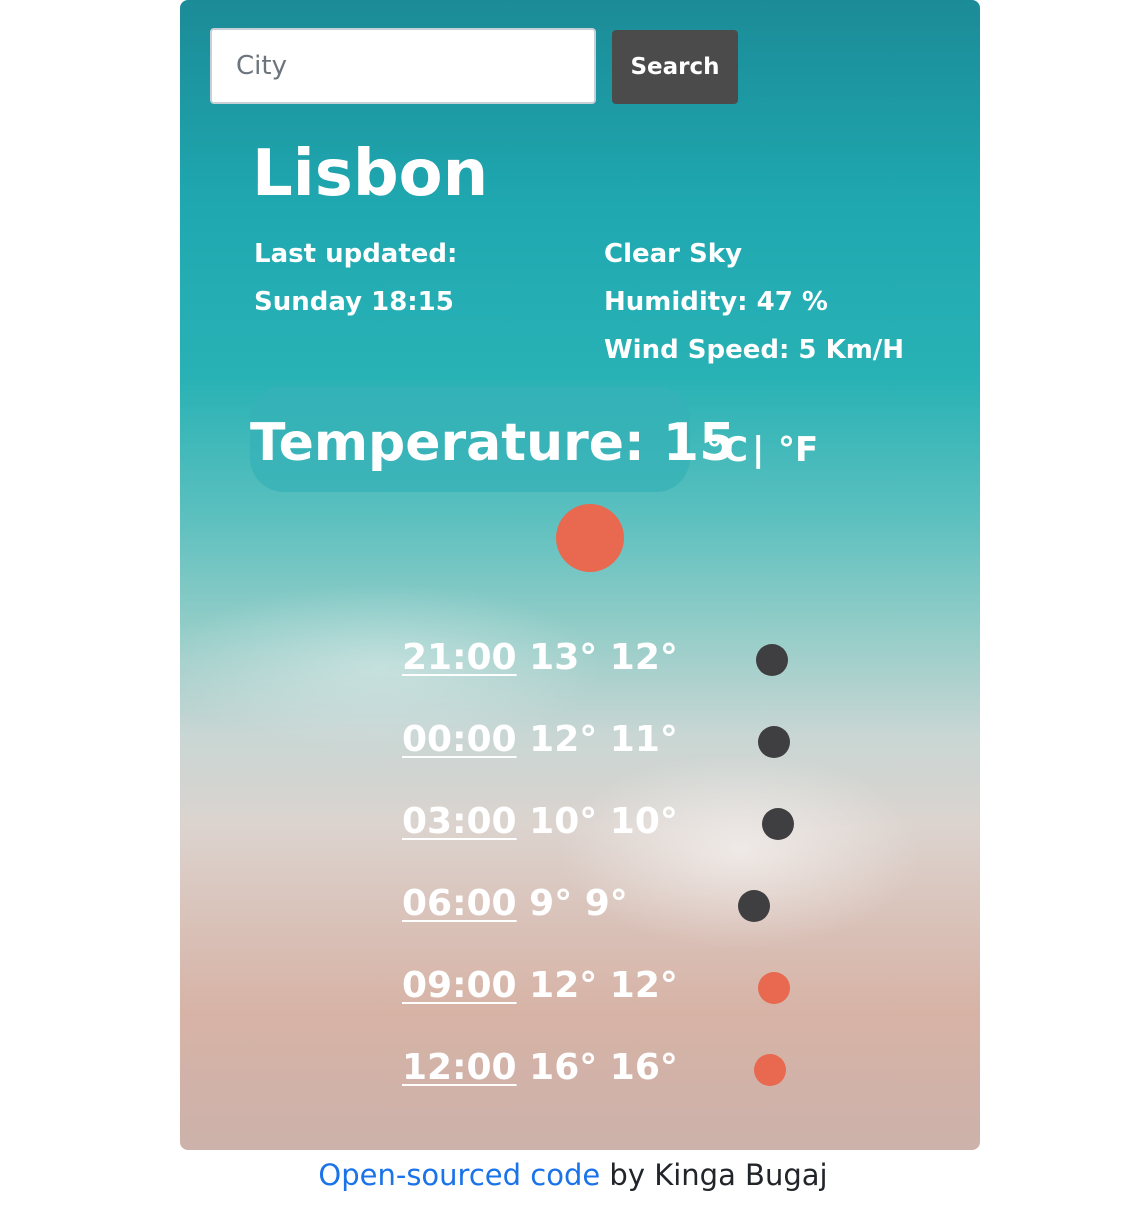 Image resolution: width=1146 pixels, height=1228 pixels. What do you see at coordinates (356, 254) in the screenshot?
I see `last-updated-label: Last updated:` at bounding box center [356, 254].